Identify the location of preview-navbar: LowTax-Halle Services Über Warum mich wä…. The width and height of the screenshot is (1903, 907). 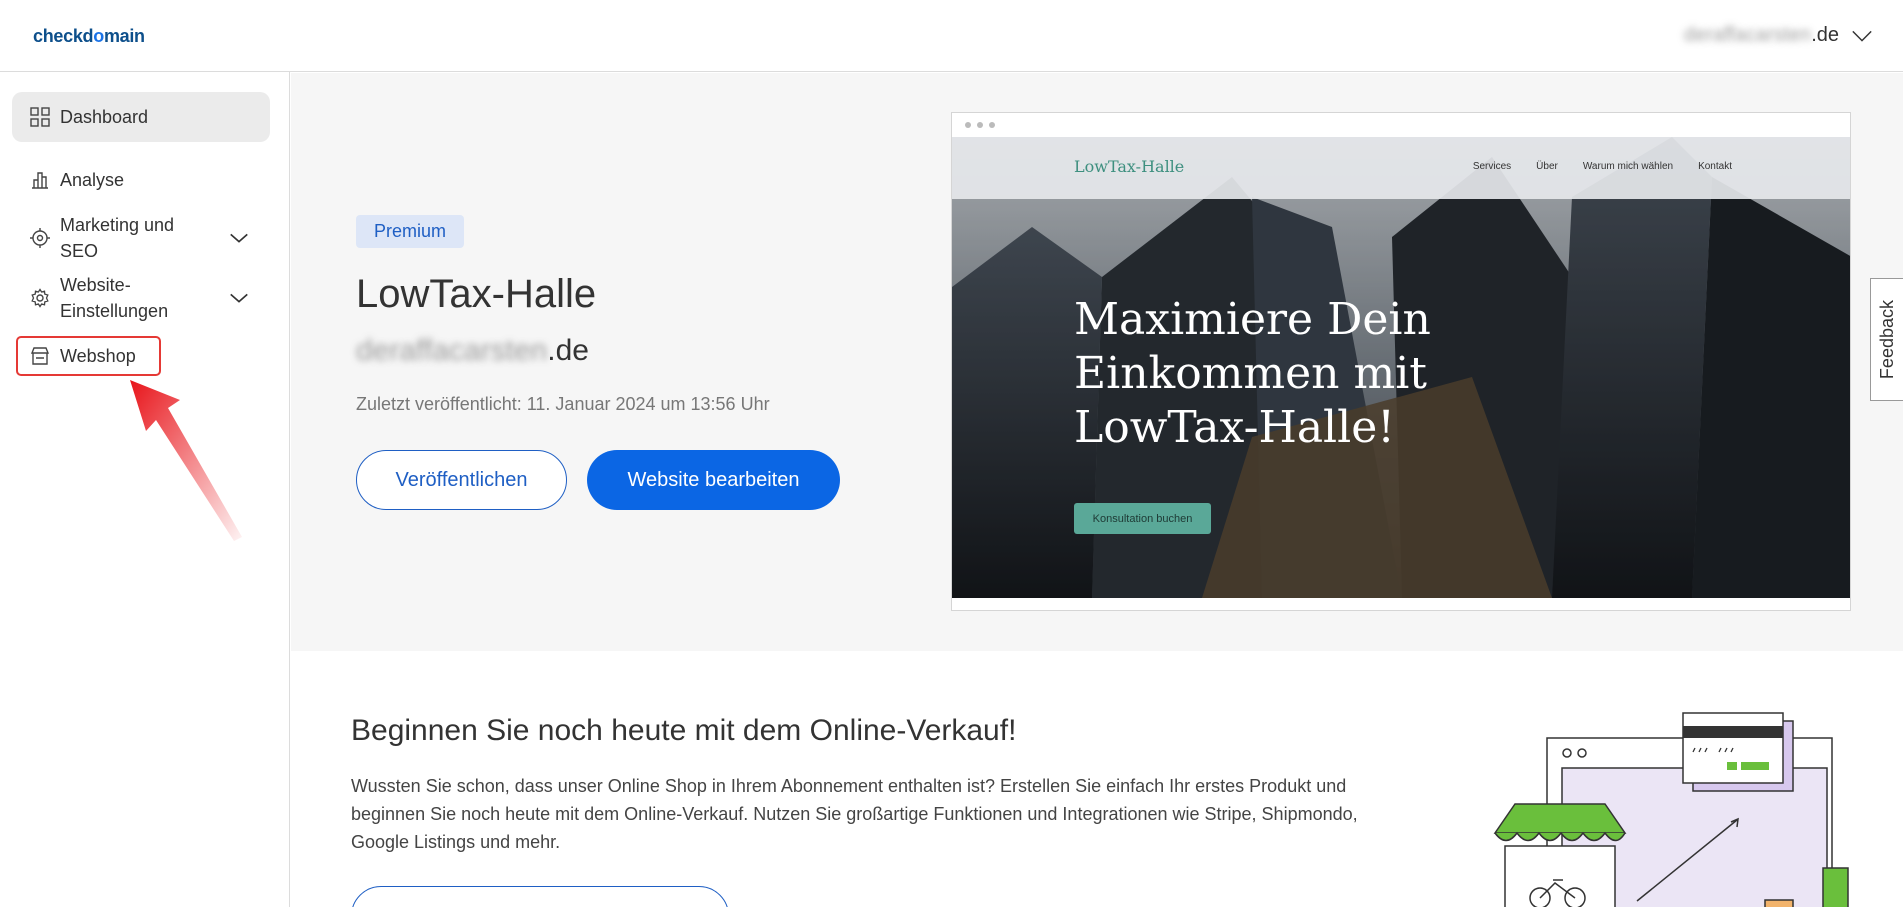
(1401, 168).